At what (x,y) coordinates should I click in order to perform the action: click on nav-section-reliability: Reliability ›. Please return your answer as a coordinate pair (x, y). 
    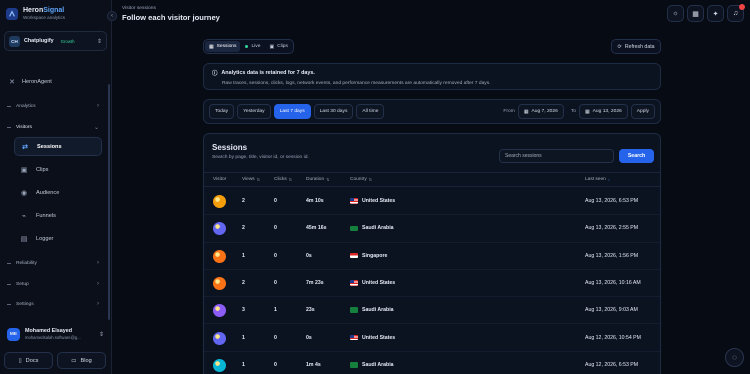
    Looking at the image, I should click on (53, 263).